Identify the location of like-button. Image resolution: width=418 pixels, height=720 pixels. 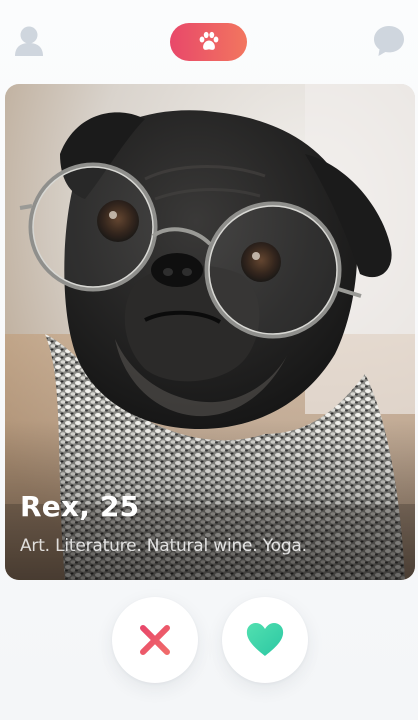
(265, 640).